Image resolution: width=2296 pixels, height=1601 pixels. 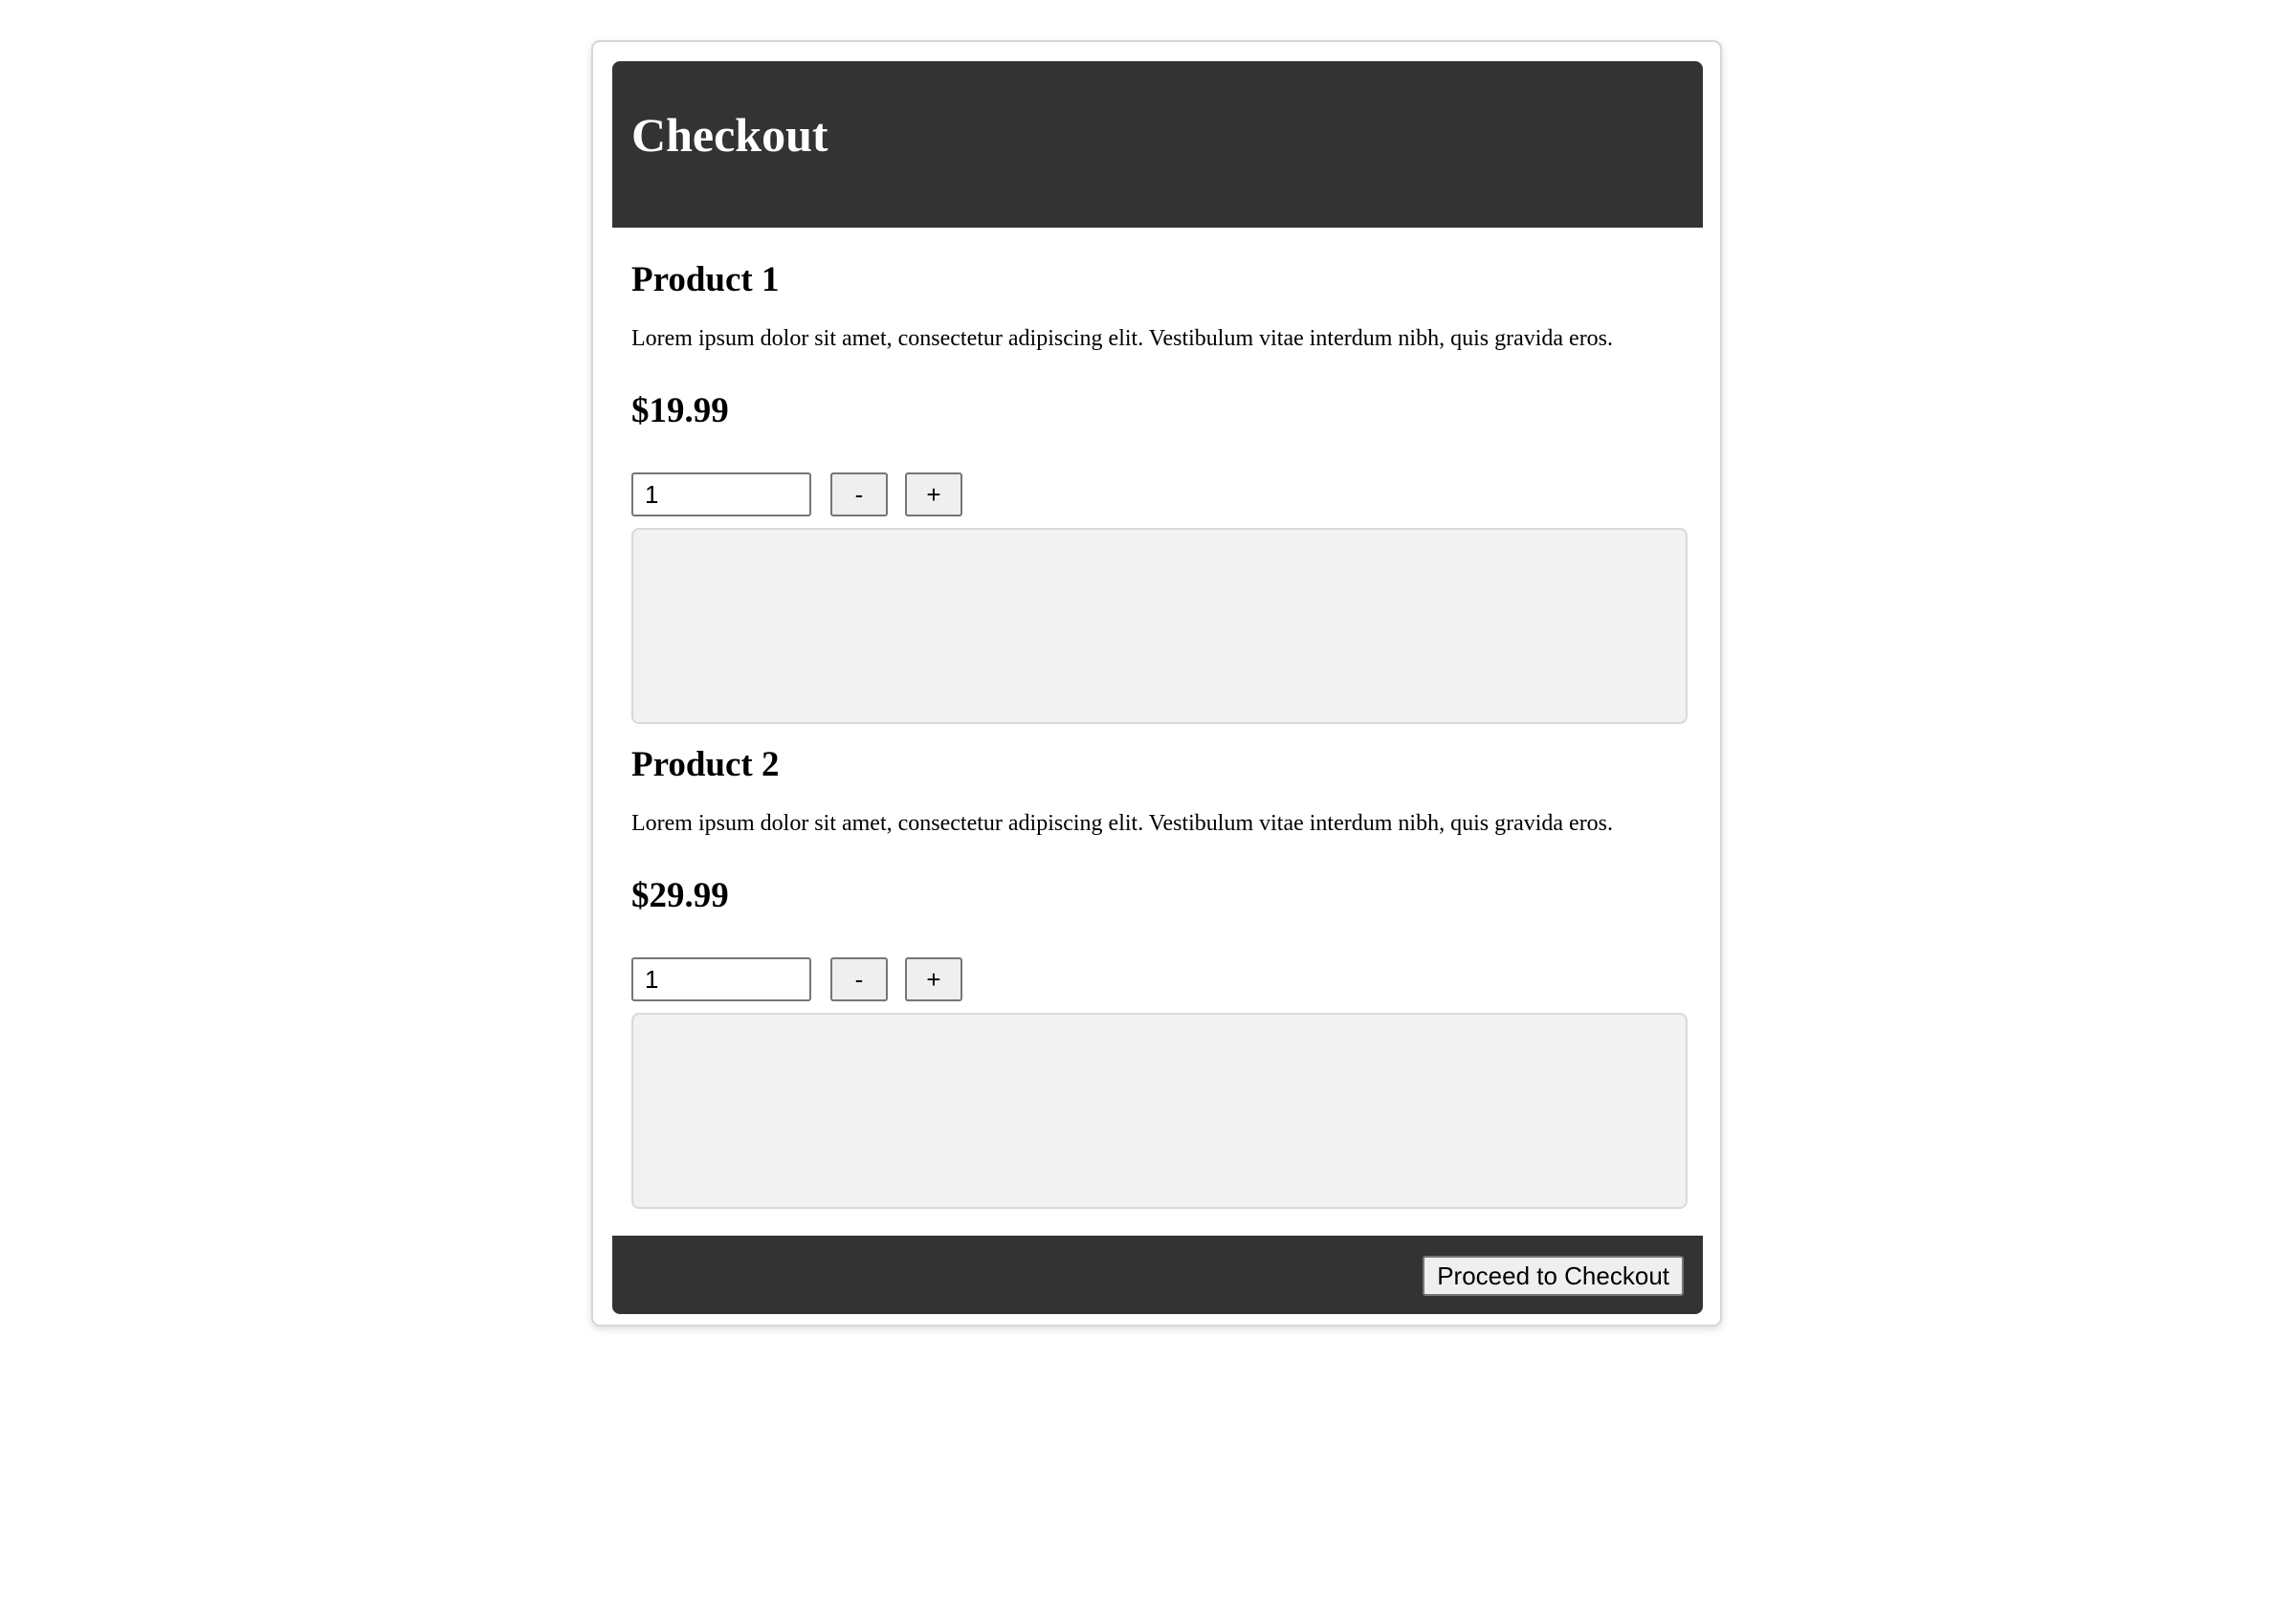 What do you see at coordinates (730, 135) in the screenshot?
I see `page-title: Checkout` at bounding box center [730, 135].